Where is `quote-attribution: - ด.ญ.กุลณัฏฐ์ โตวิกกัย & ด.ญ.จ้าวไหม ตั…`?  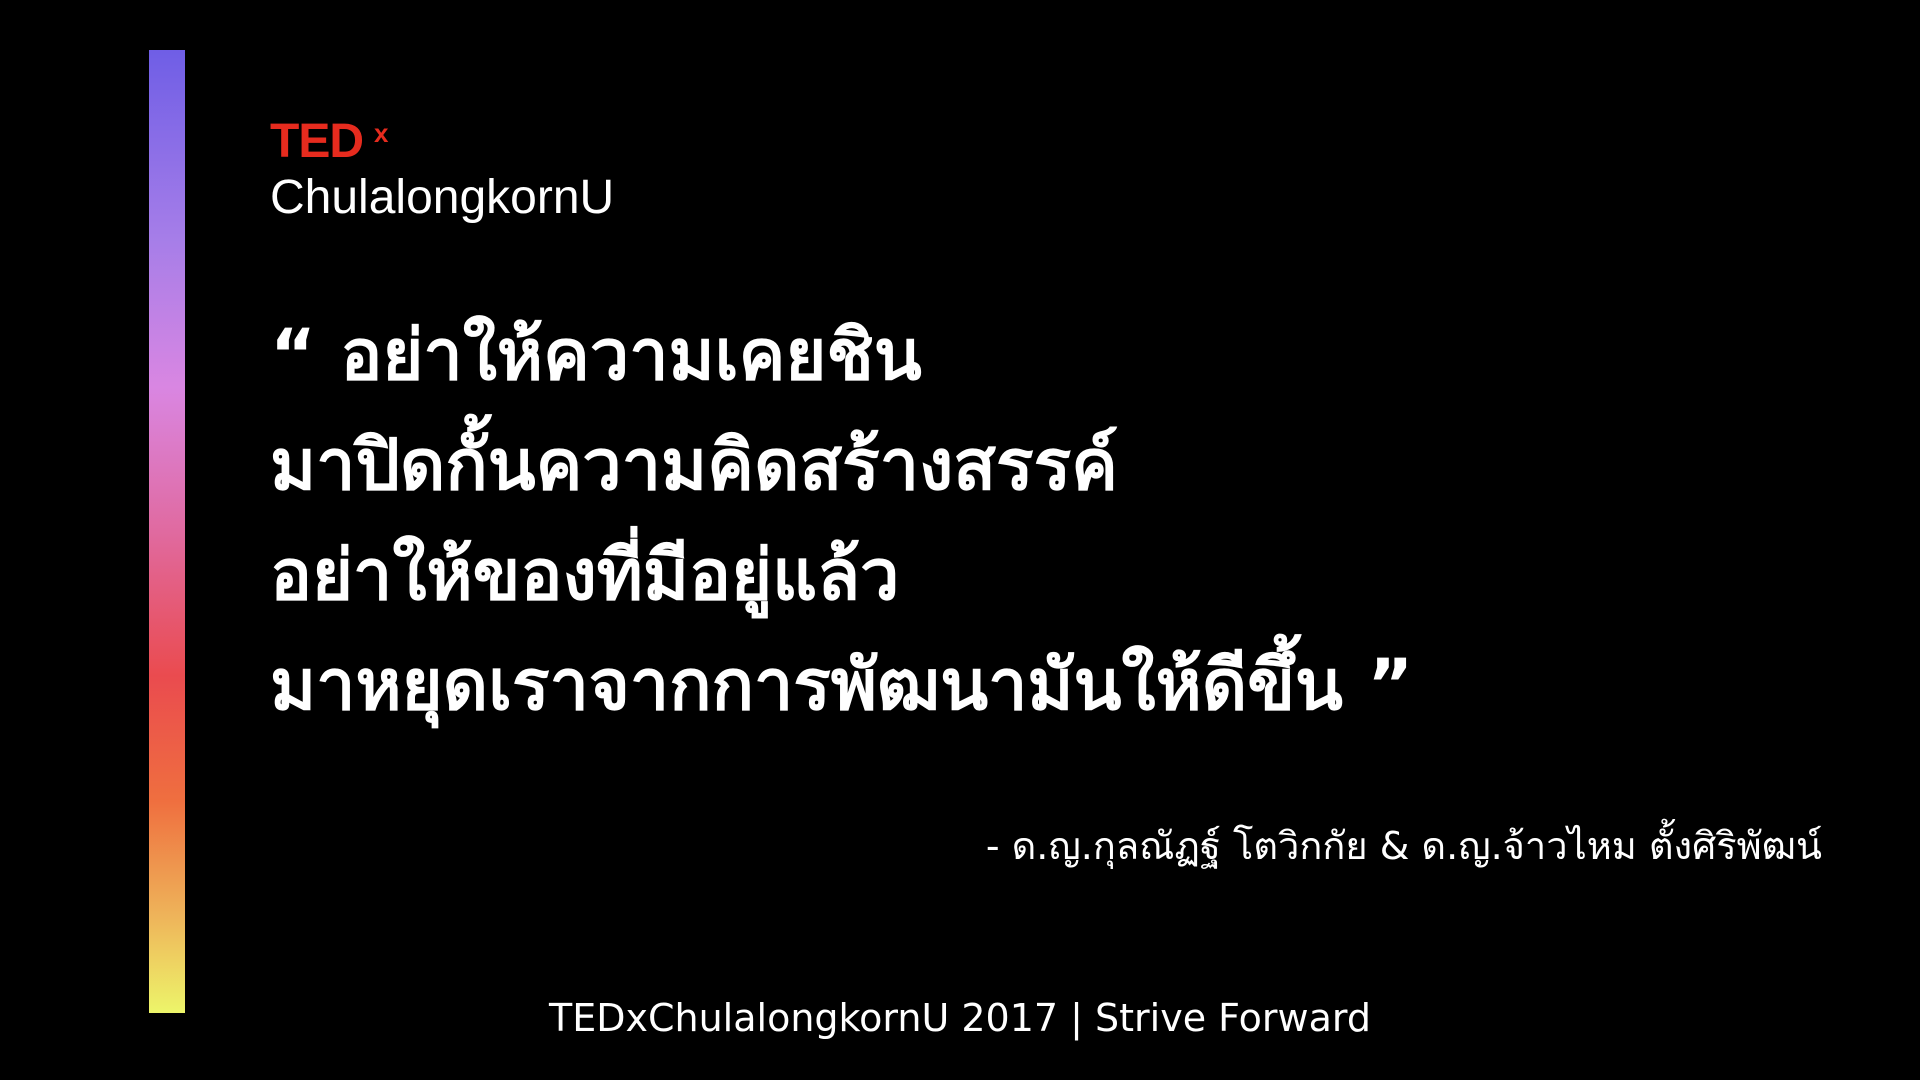 quote-attribution: - ด.ญ.กุลณัฏฐ์ โตวิกกัย & ด.ญ.จ้าวไหม ตั… is located at coordinates (1403, 846).